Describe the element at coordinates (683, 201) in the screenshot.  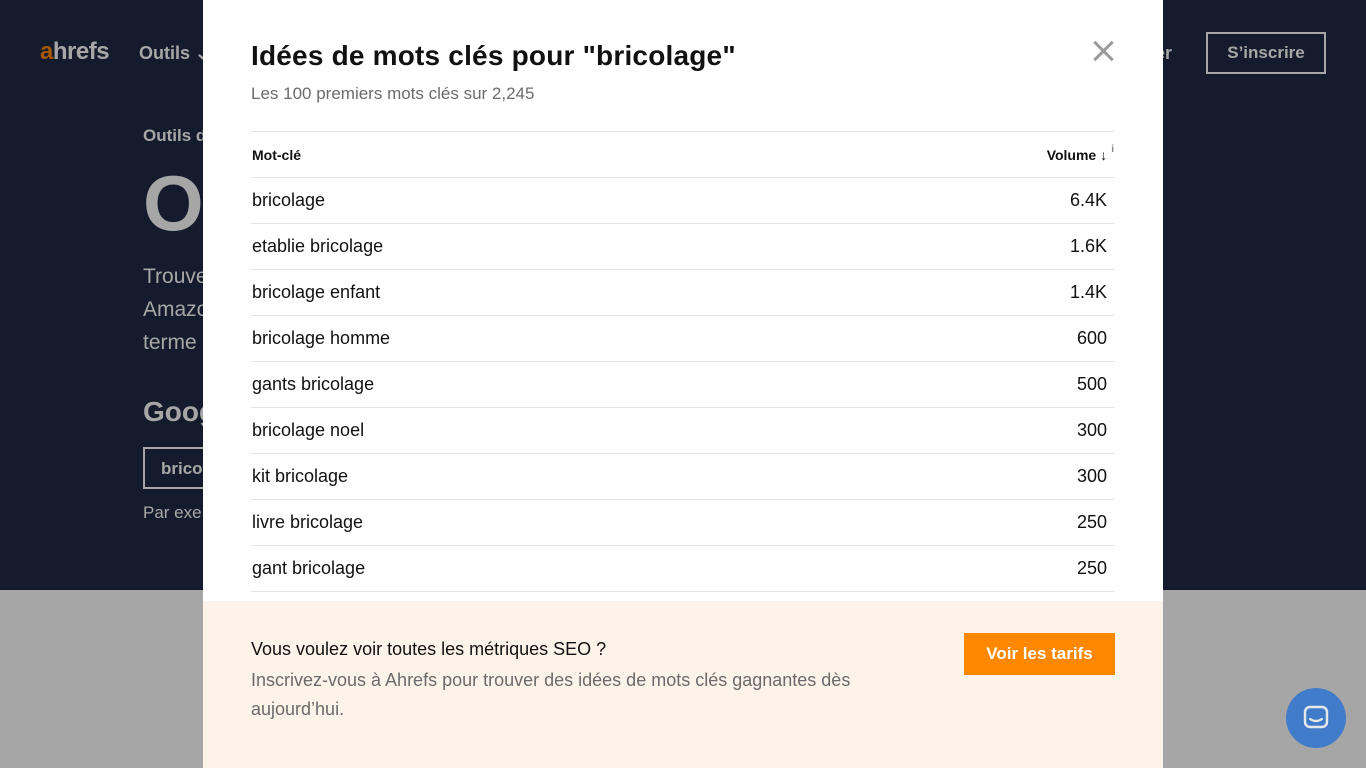
I see `table-row: bricolage 6.4K` at that location.